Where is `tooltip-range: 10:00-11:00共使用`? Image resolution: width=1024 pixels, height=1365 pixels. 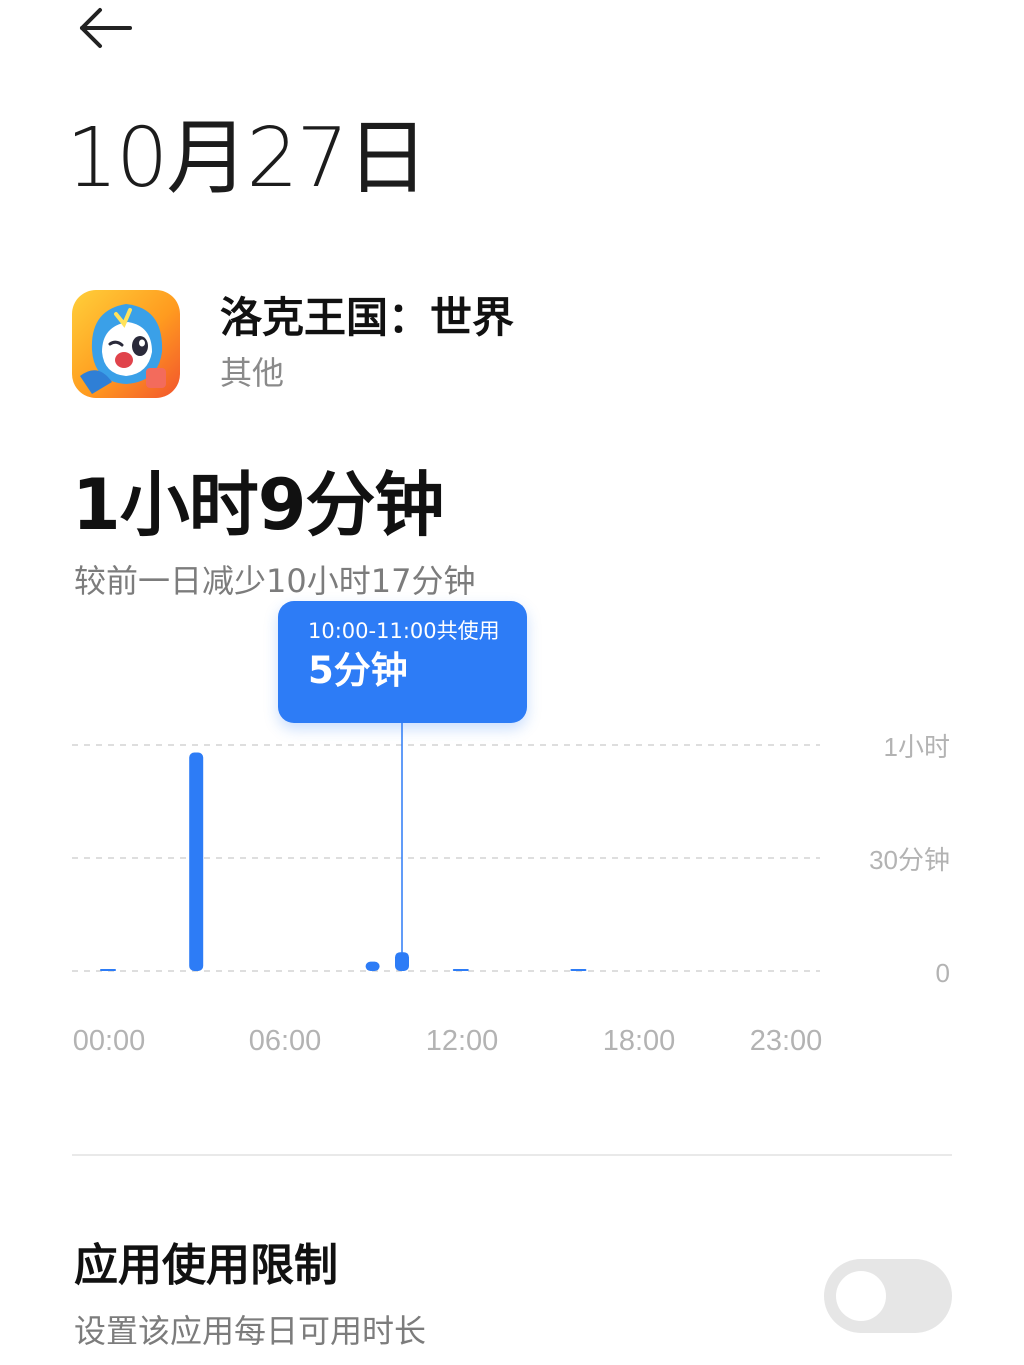 tooltip-range: 10:00-11:00共使用 is located at coordinates (404, 631).